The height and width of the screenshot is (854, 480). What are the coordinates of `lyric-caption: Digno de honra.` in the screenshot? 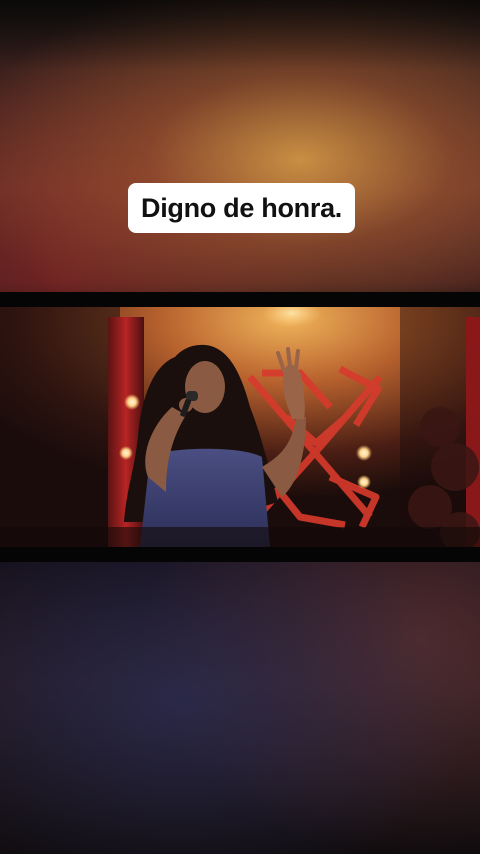 It's located at (241, 208).